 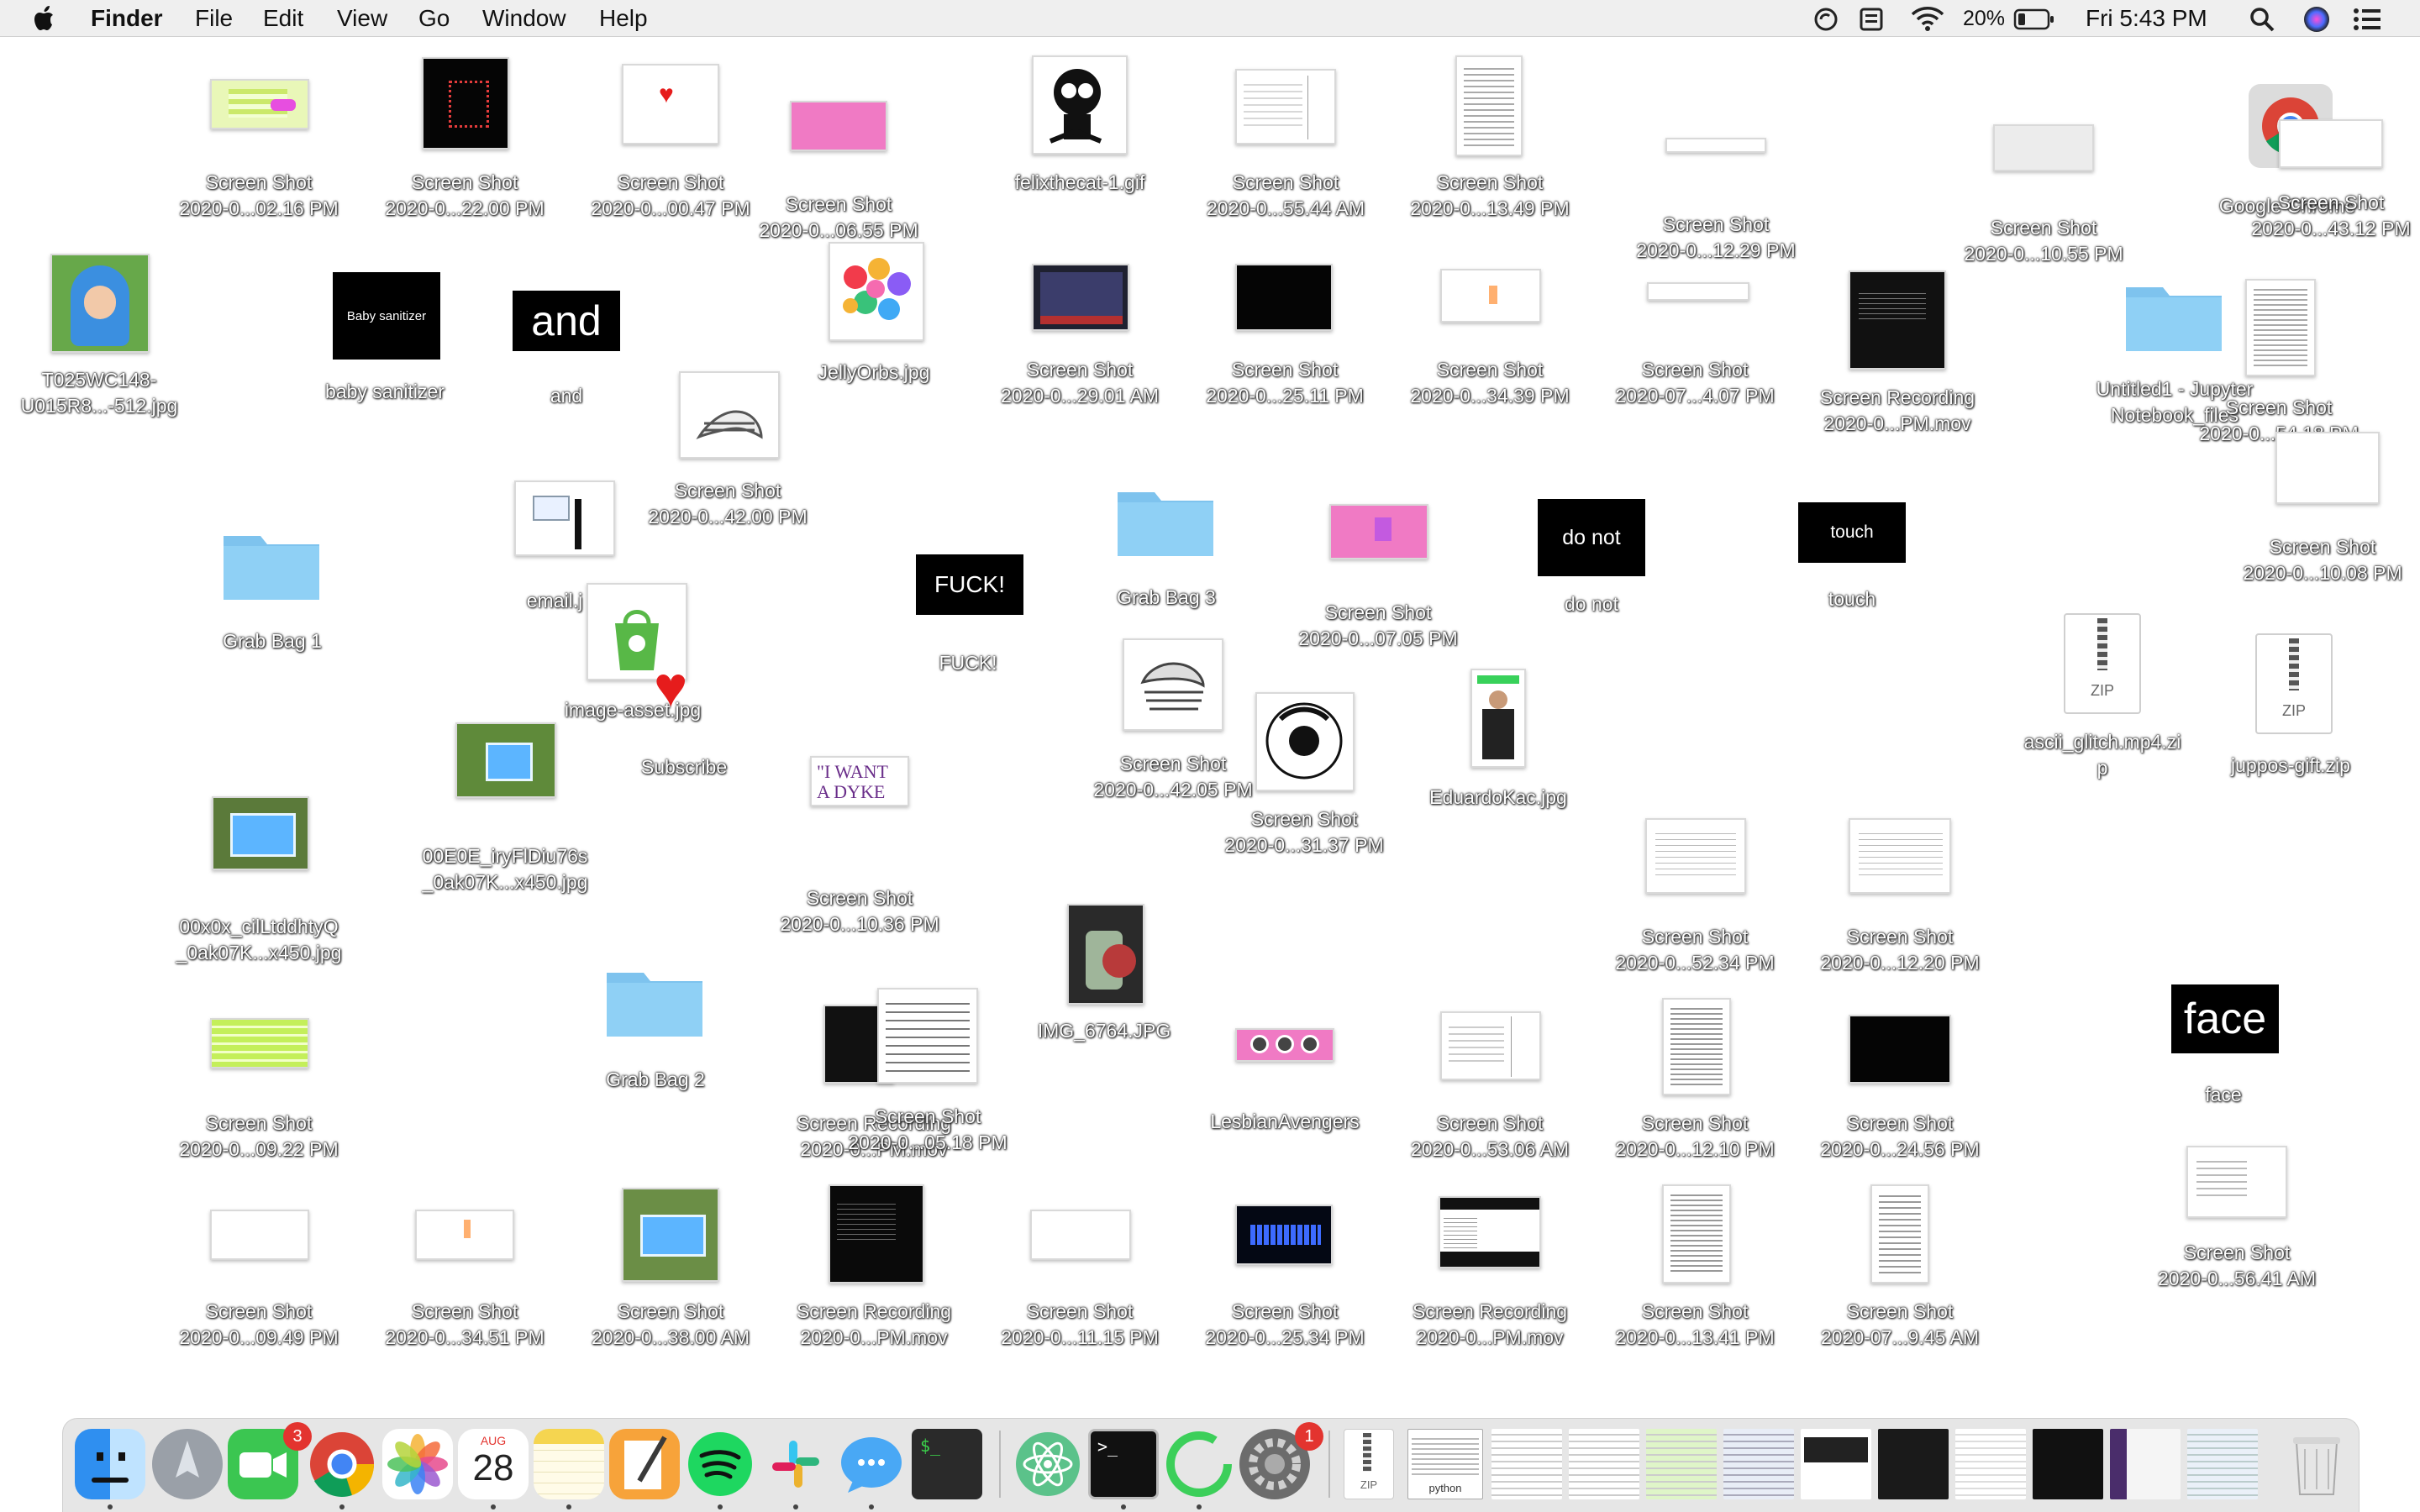 I want to click on i-want-a-dyke-thumbnail: "I WANT A DYKE, so click(x=859, y=781).